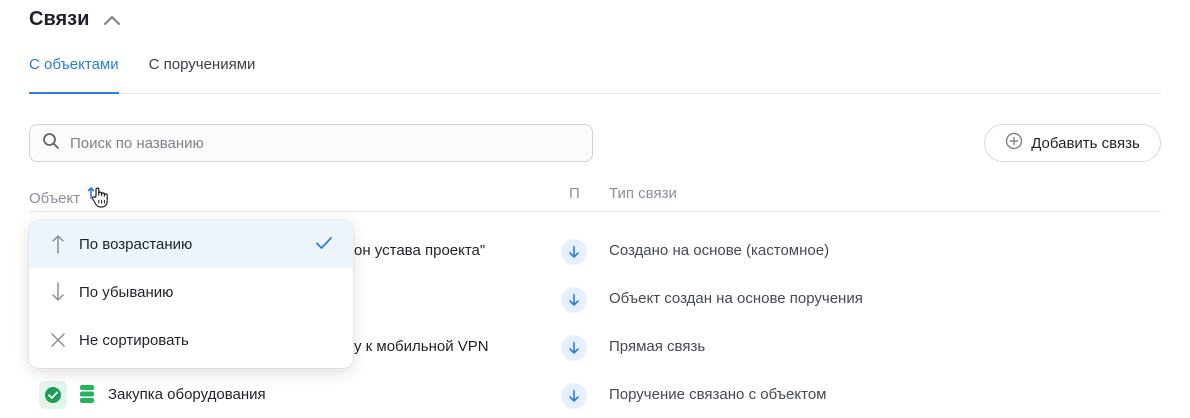 The width and height of the screenshot is (1190, 418). Describe the element at coordinates (134, 340) in the screenshot. I see `sort-option-label: Не сортировать` at that location.